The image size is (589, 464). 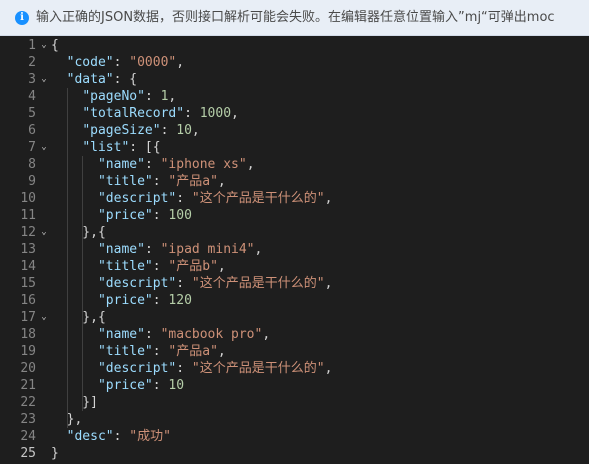 I want to click on code-token: "macbook pro", so click(x=211, y=334).